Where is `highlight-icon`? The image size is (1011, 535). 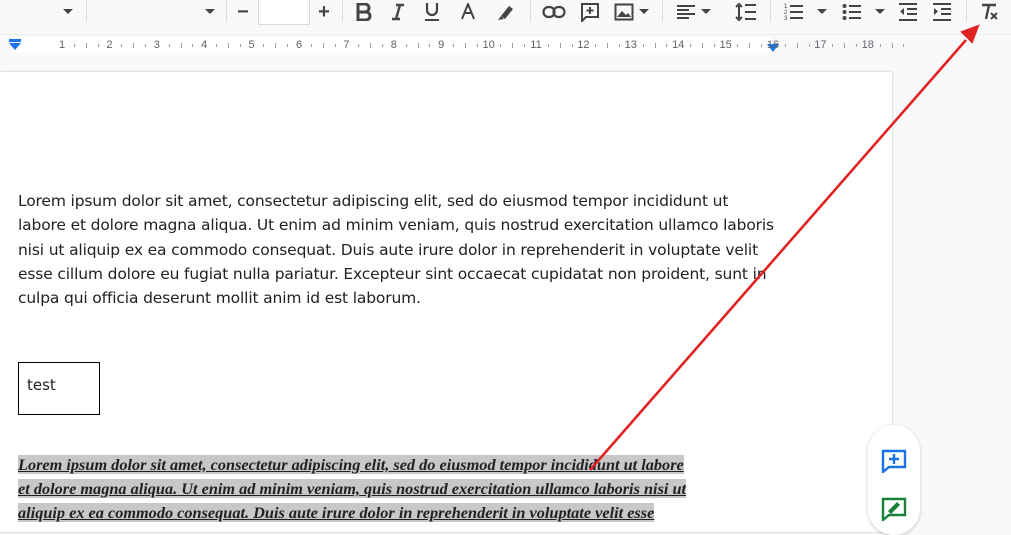 highlight-icon is located at coordinates (506, 12).